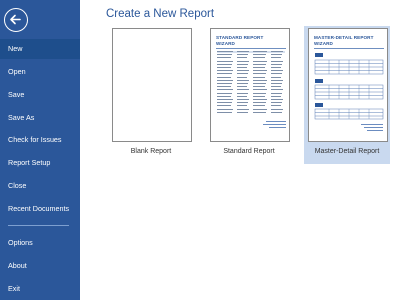 This screenshot has height=300, width=400. Describe the element at coordinates (40, 243) in the screenshot. I see `nav-options: Options` at that location.